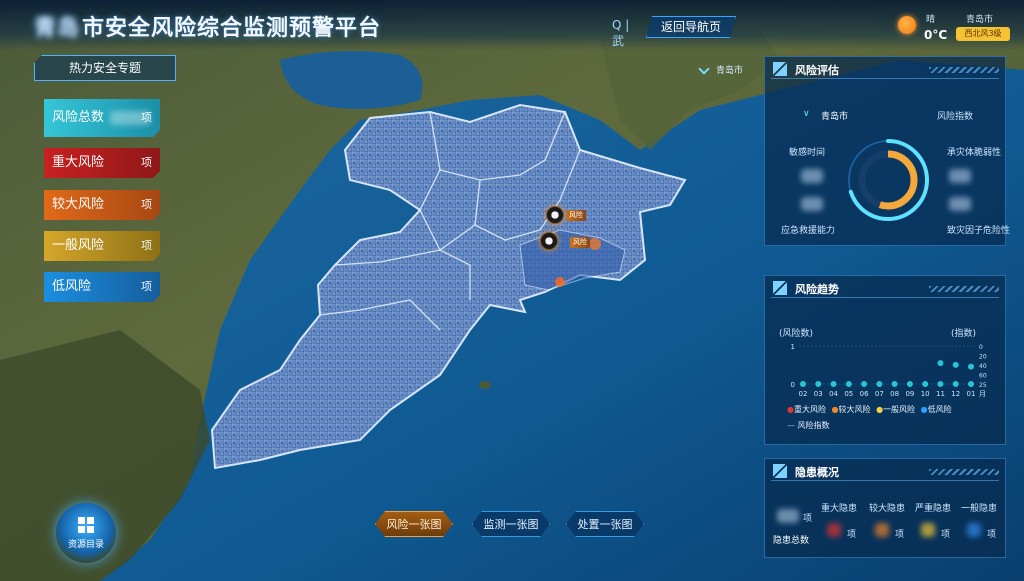 Image resolution: width=1024 pixels, height=581 pixels. I want to click on risk-total-unit: 项, so click(146, 117).